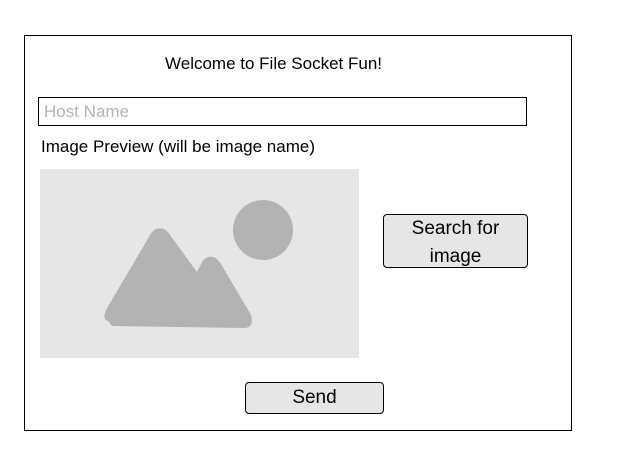  I want to click on search-image-button-label-line2: image, so click(455, 256).